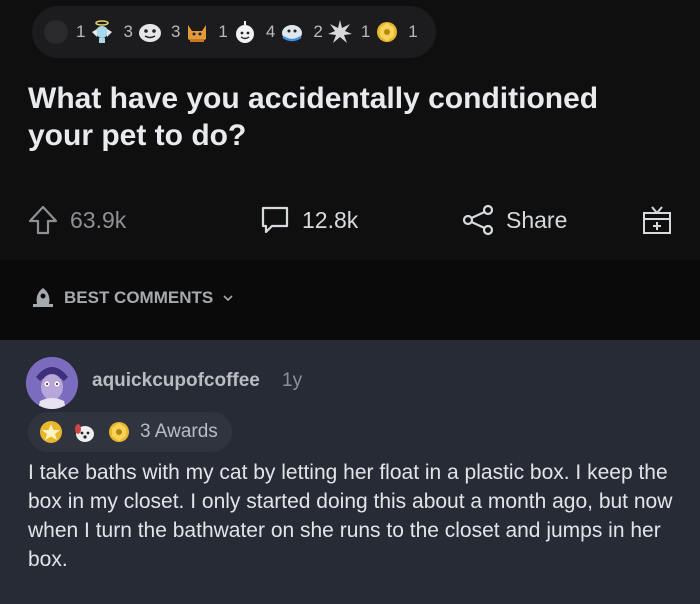  I want to click on award-item: 4, so click(285, 32).